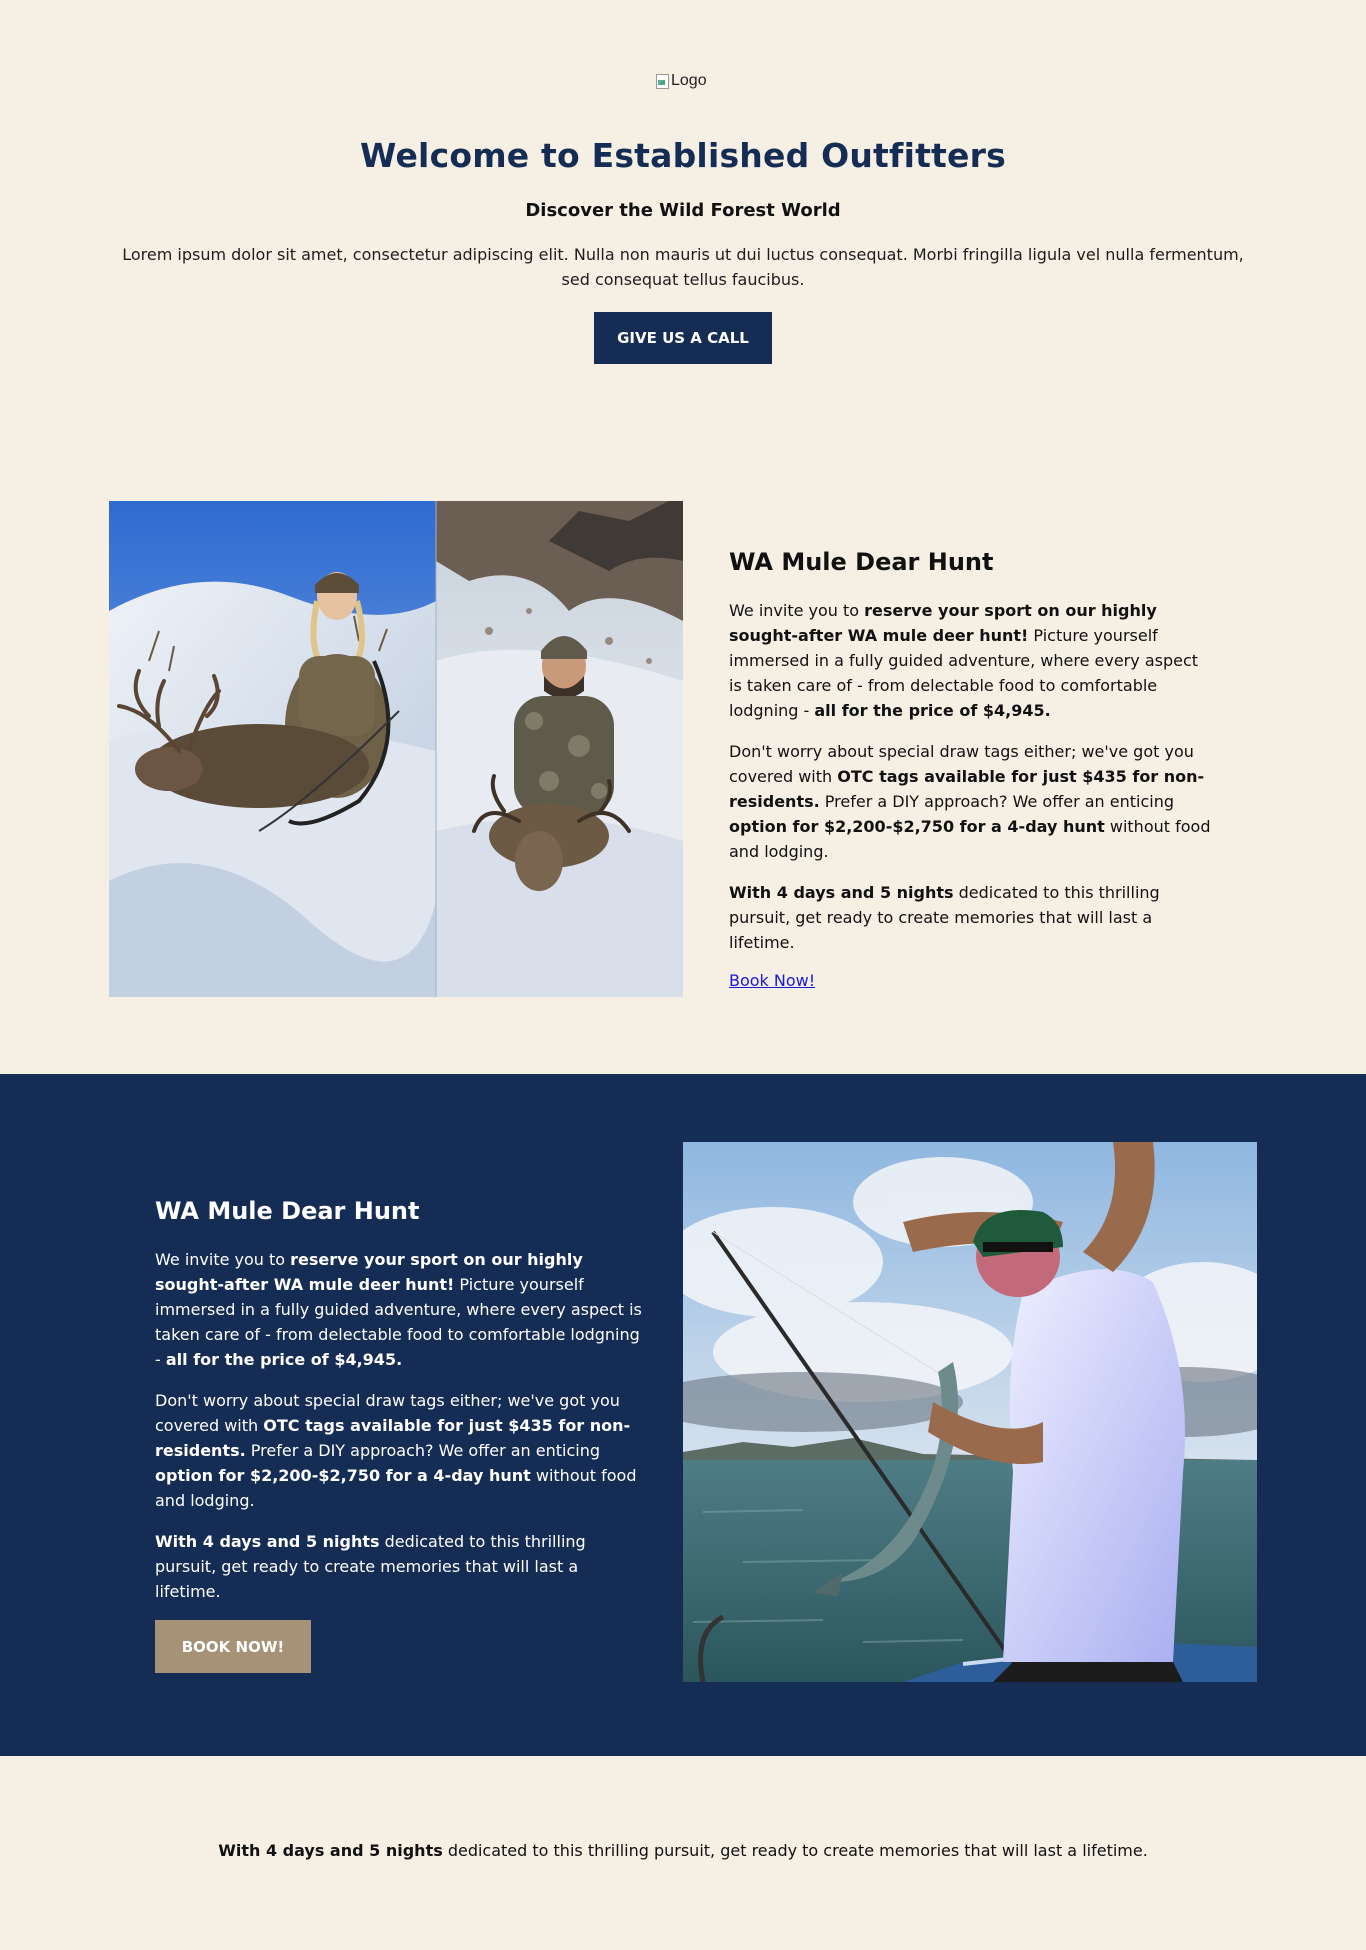 This screenshot has width=1366, height=1950. I want to click on page-subtitle: Discover the Wild Forest World, so click(683, 210).